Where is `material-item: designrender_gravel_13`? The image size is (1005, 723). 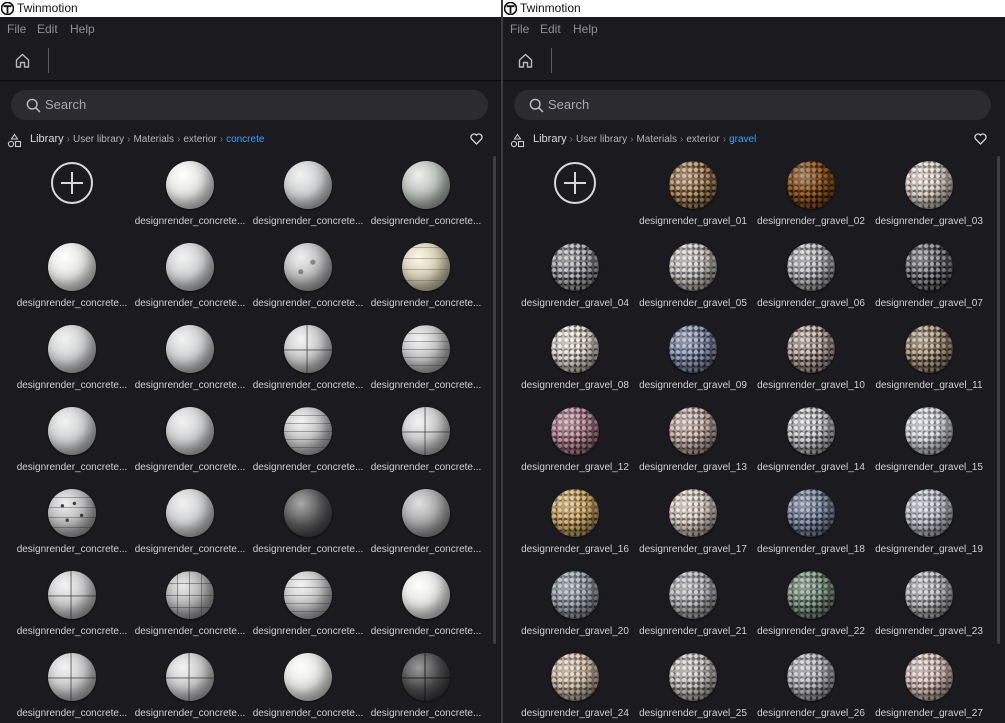
material-item: designrender_gravel_13 is located at coordinates (693, 446).